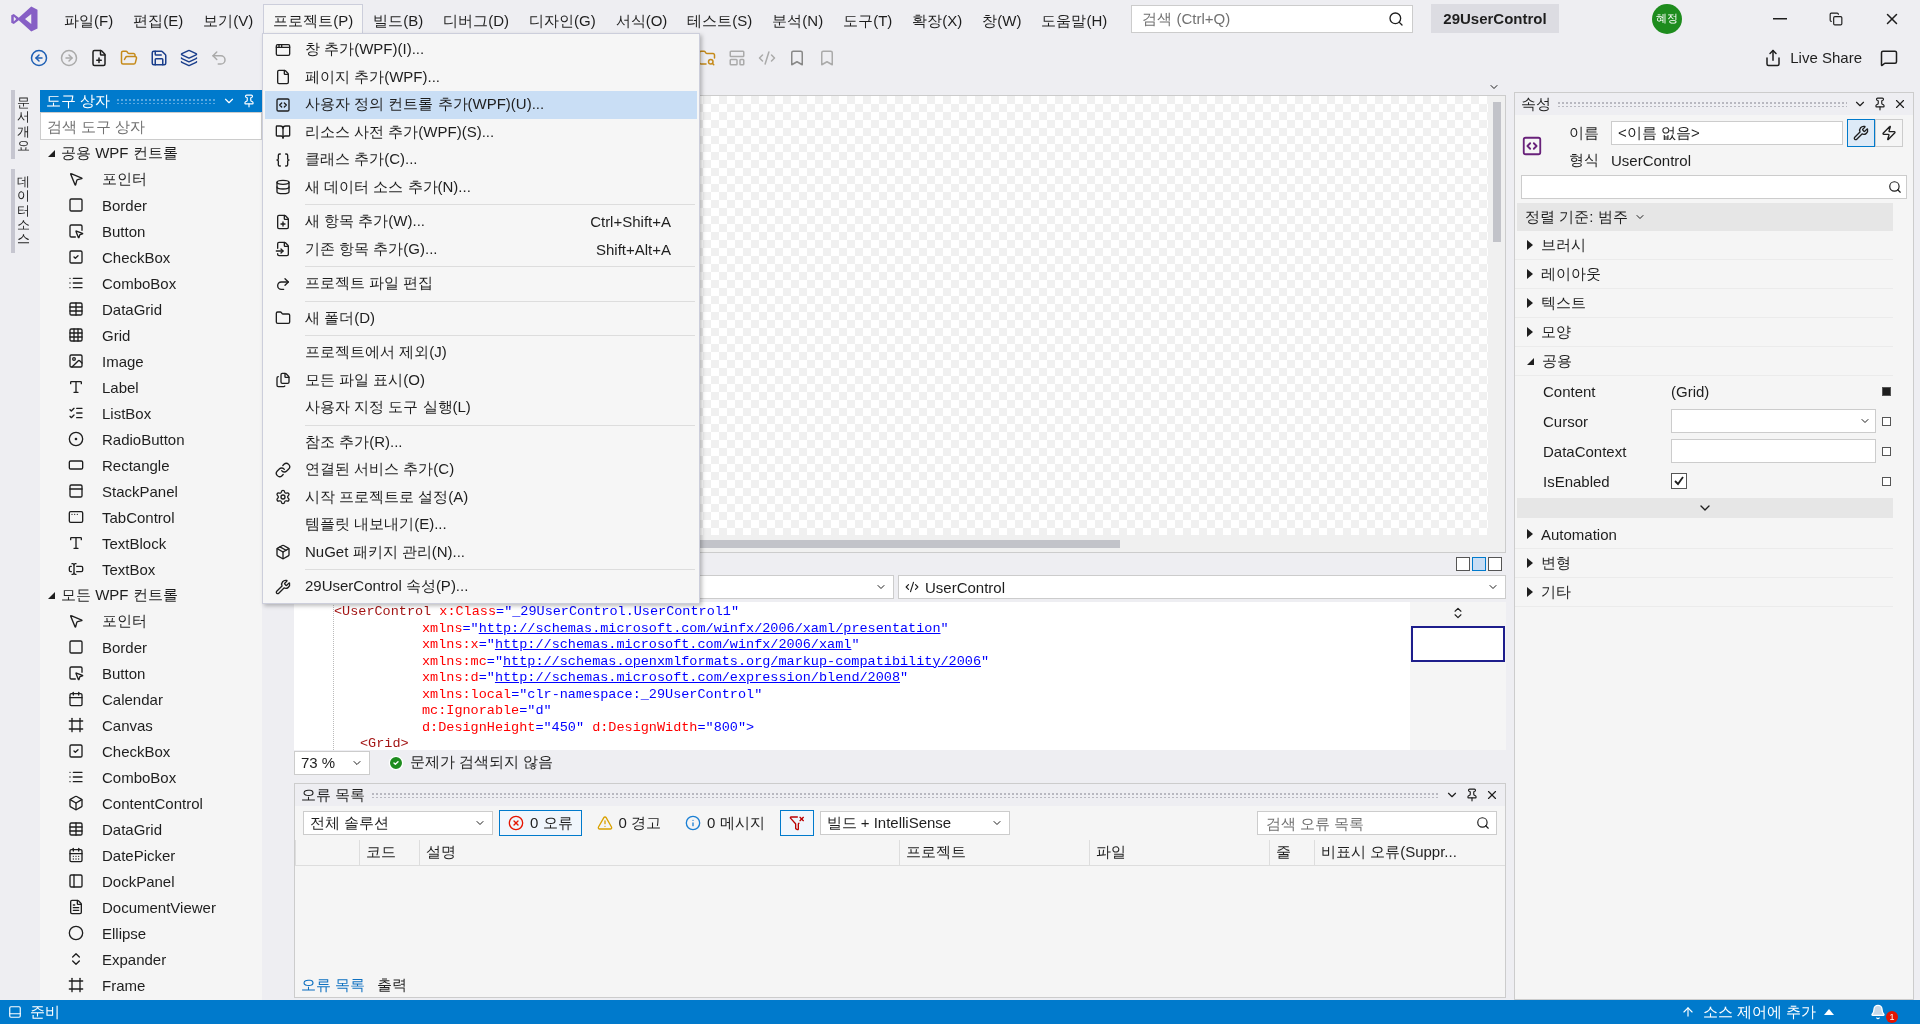  Describe the element at coordinates (1705, 217) in the screenshot. I see `sort-dropdown: 정렬 기준: 범주` at that location.